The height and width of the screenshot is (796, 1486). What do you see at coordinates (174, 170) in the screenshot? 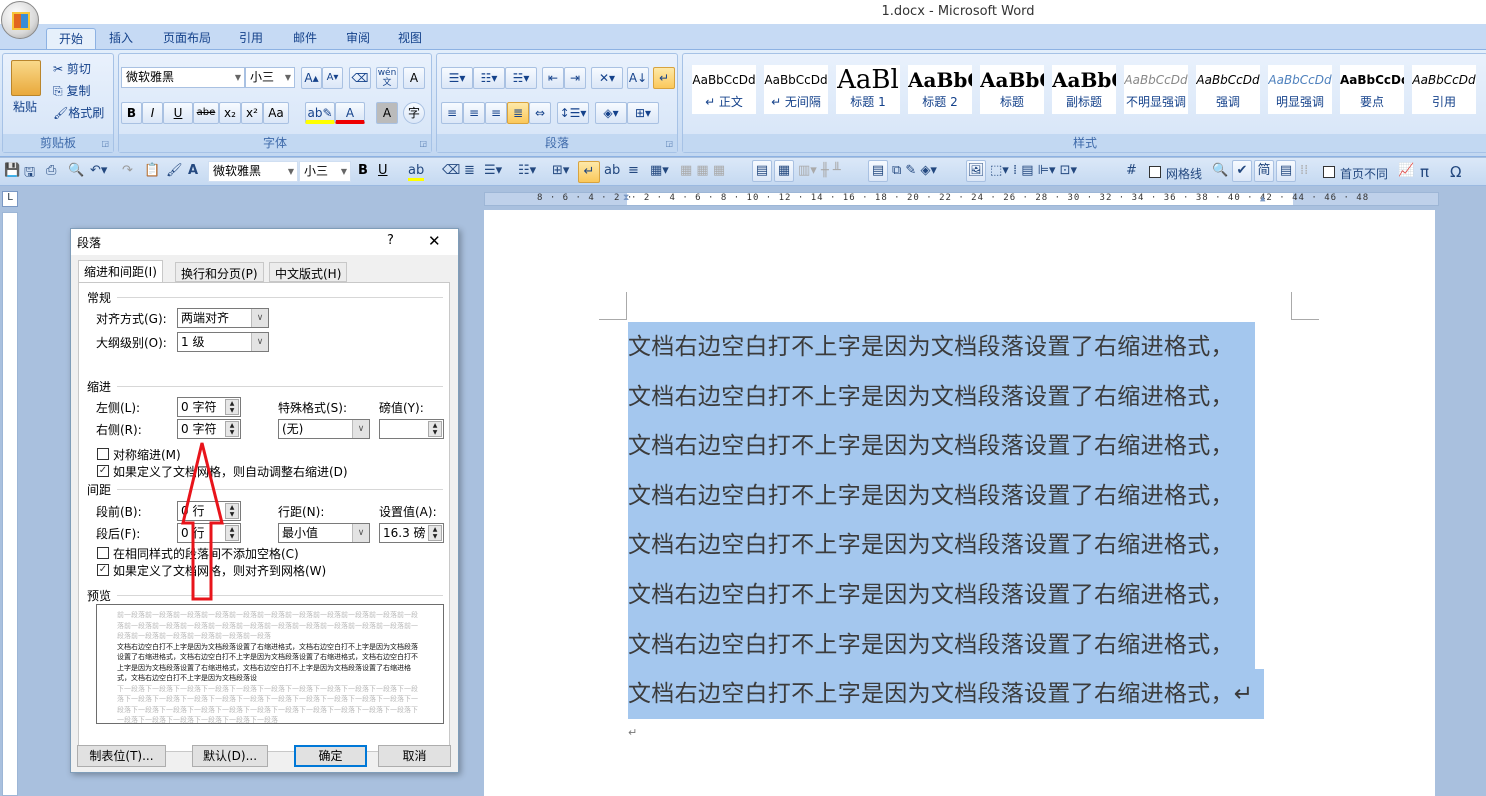
I see `brush-icon: 🖌` at bounding box center [174, 170].